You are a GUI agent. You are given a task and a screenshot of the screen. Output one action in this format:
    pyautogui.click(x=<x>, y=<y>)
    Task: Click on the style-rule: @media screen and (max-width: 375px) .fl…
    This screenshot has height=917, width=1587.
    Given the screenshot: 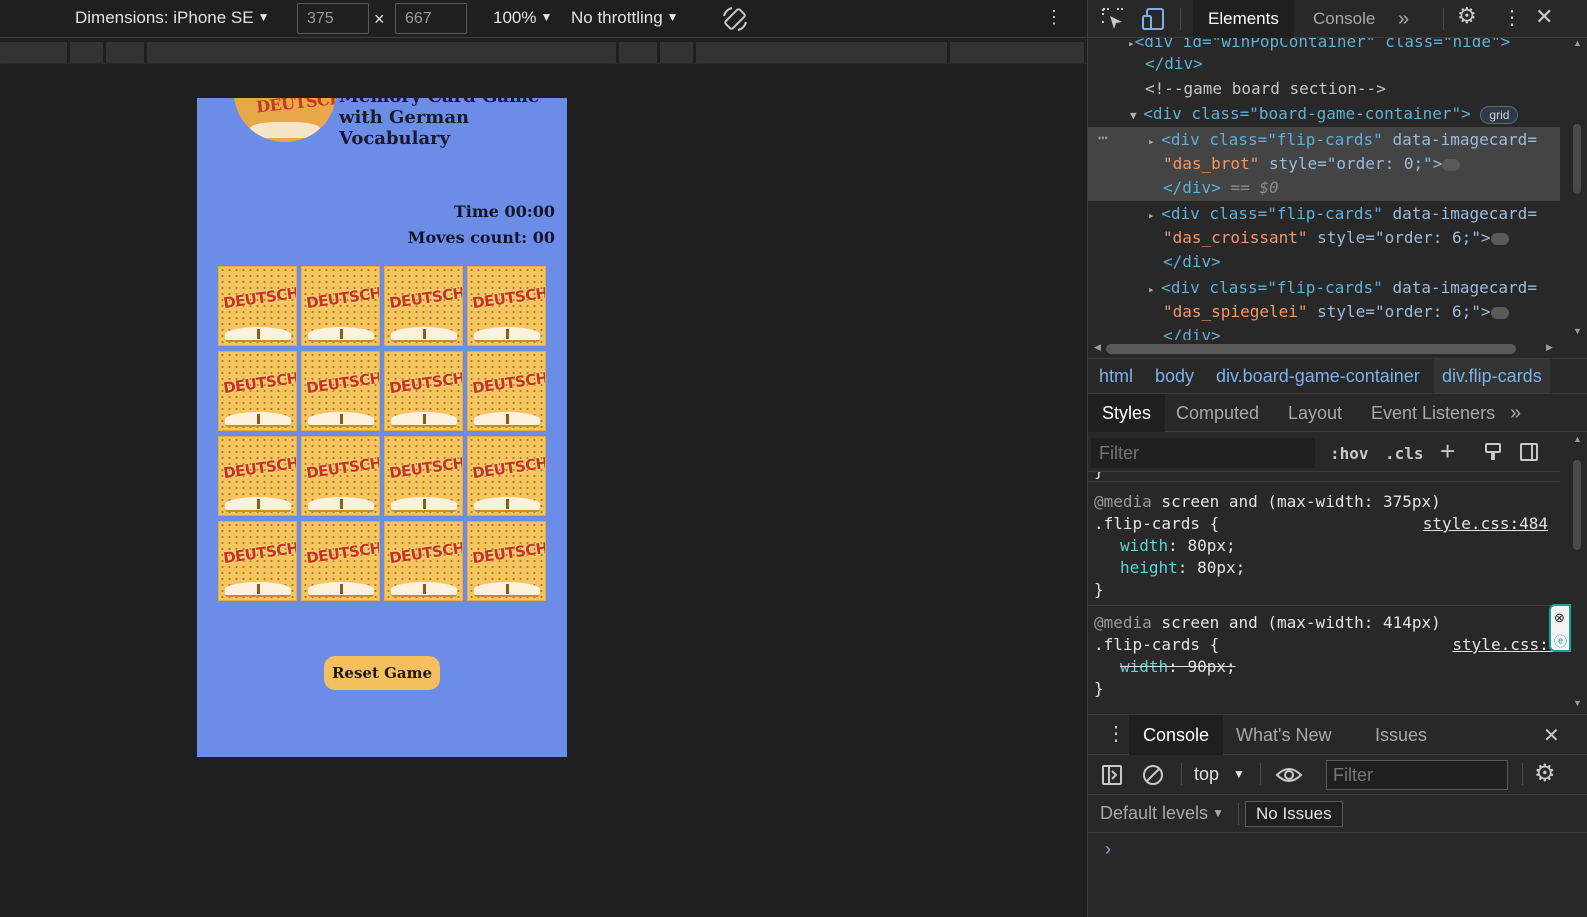 What is the action you would take?
    pyautogui.click(x=1324, y=548)
    